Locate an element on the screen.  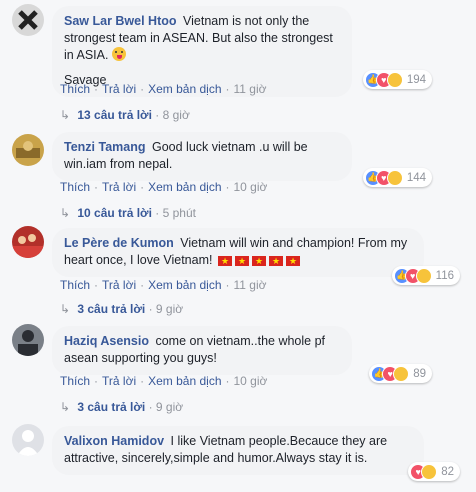
vietnam-flags is located at coordinates (258, 261).